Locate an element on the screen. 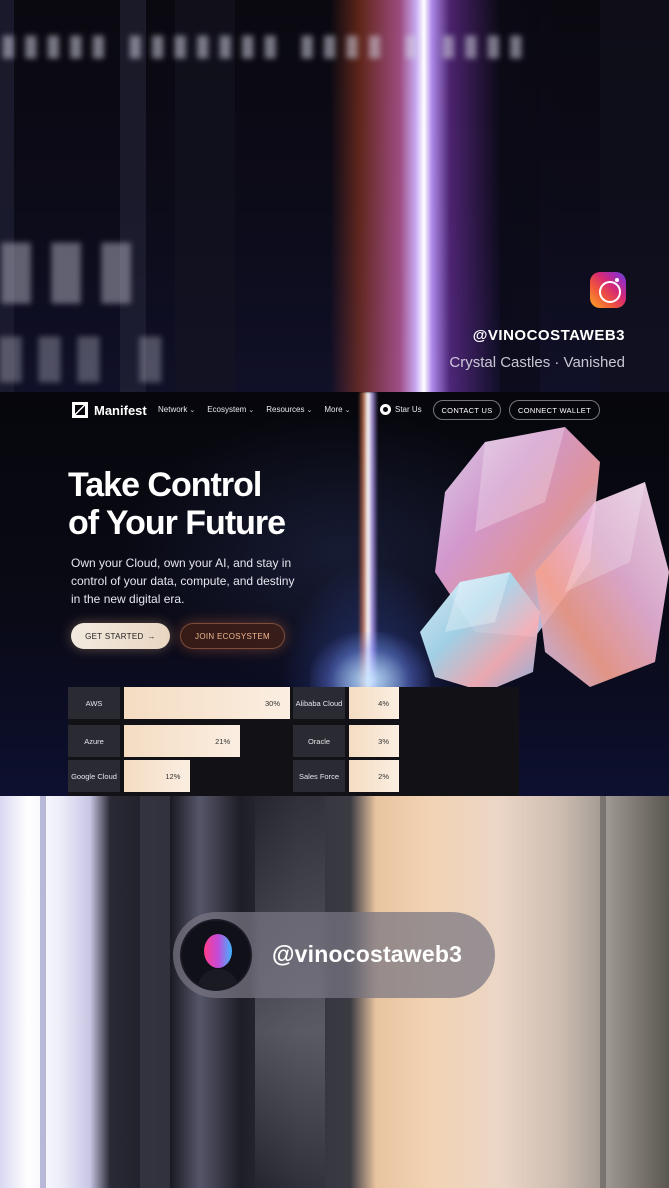 This screenshot has height=1188, width=669. join-ecosystem-button: JOIN ECOSYSTEM is located at coordinates (232, 636).